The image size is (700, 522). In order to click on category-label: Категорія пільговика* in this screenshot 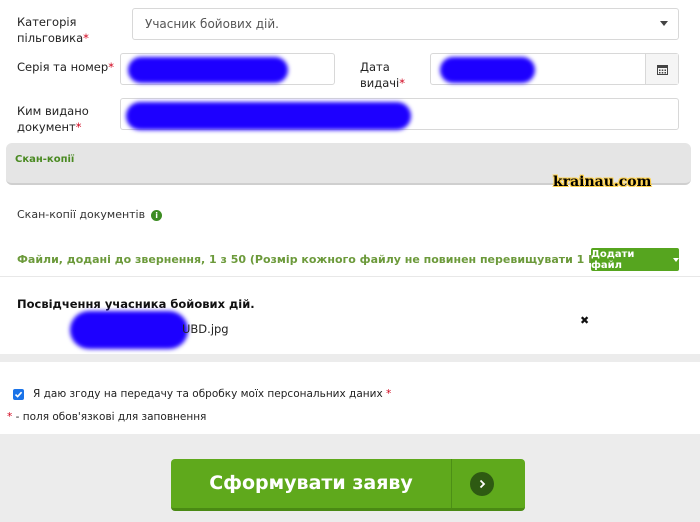, I will do `click(53, 30)`.